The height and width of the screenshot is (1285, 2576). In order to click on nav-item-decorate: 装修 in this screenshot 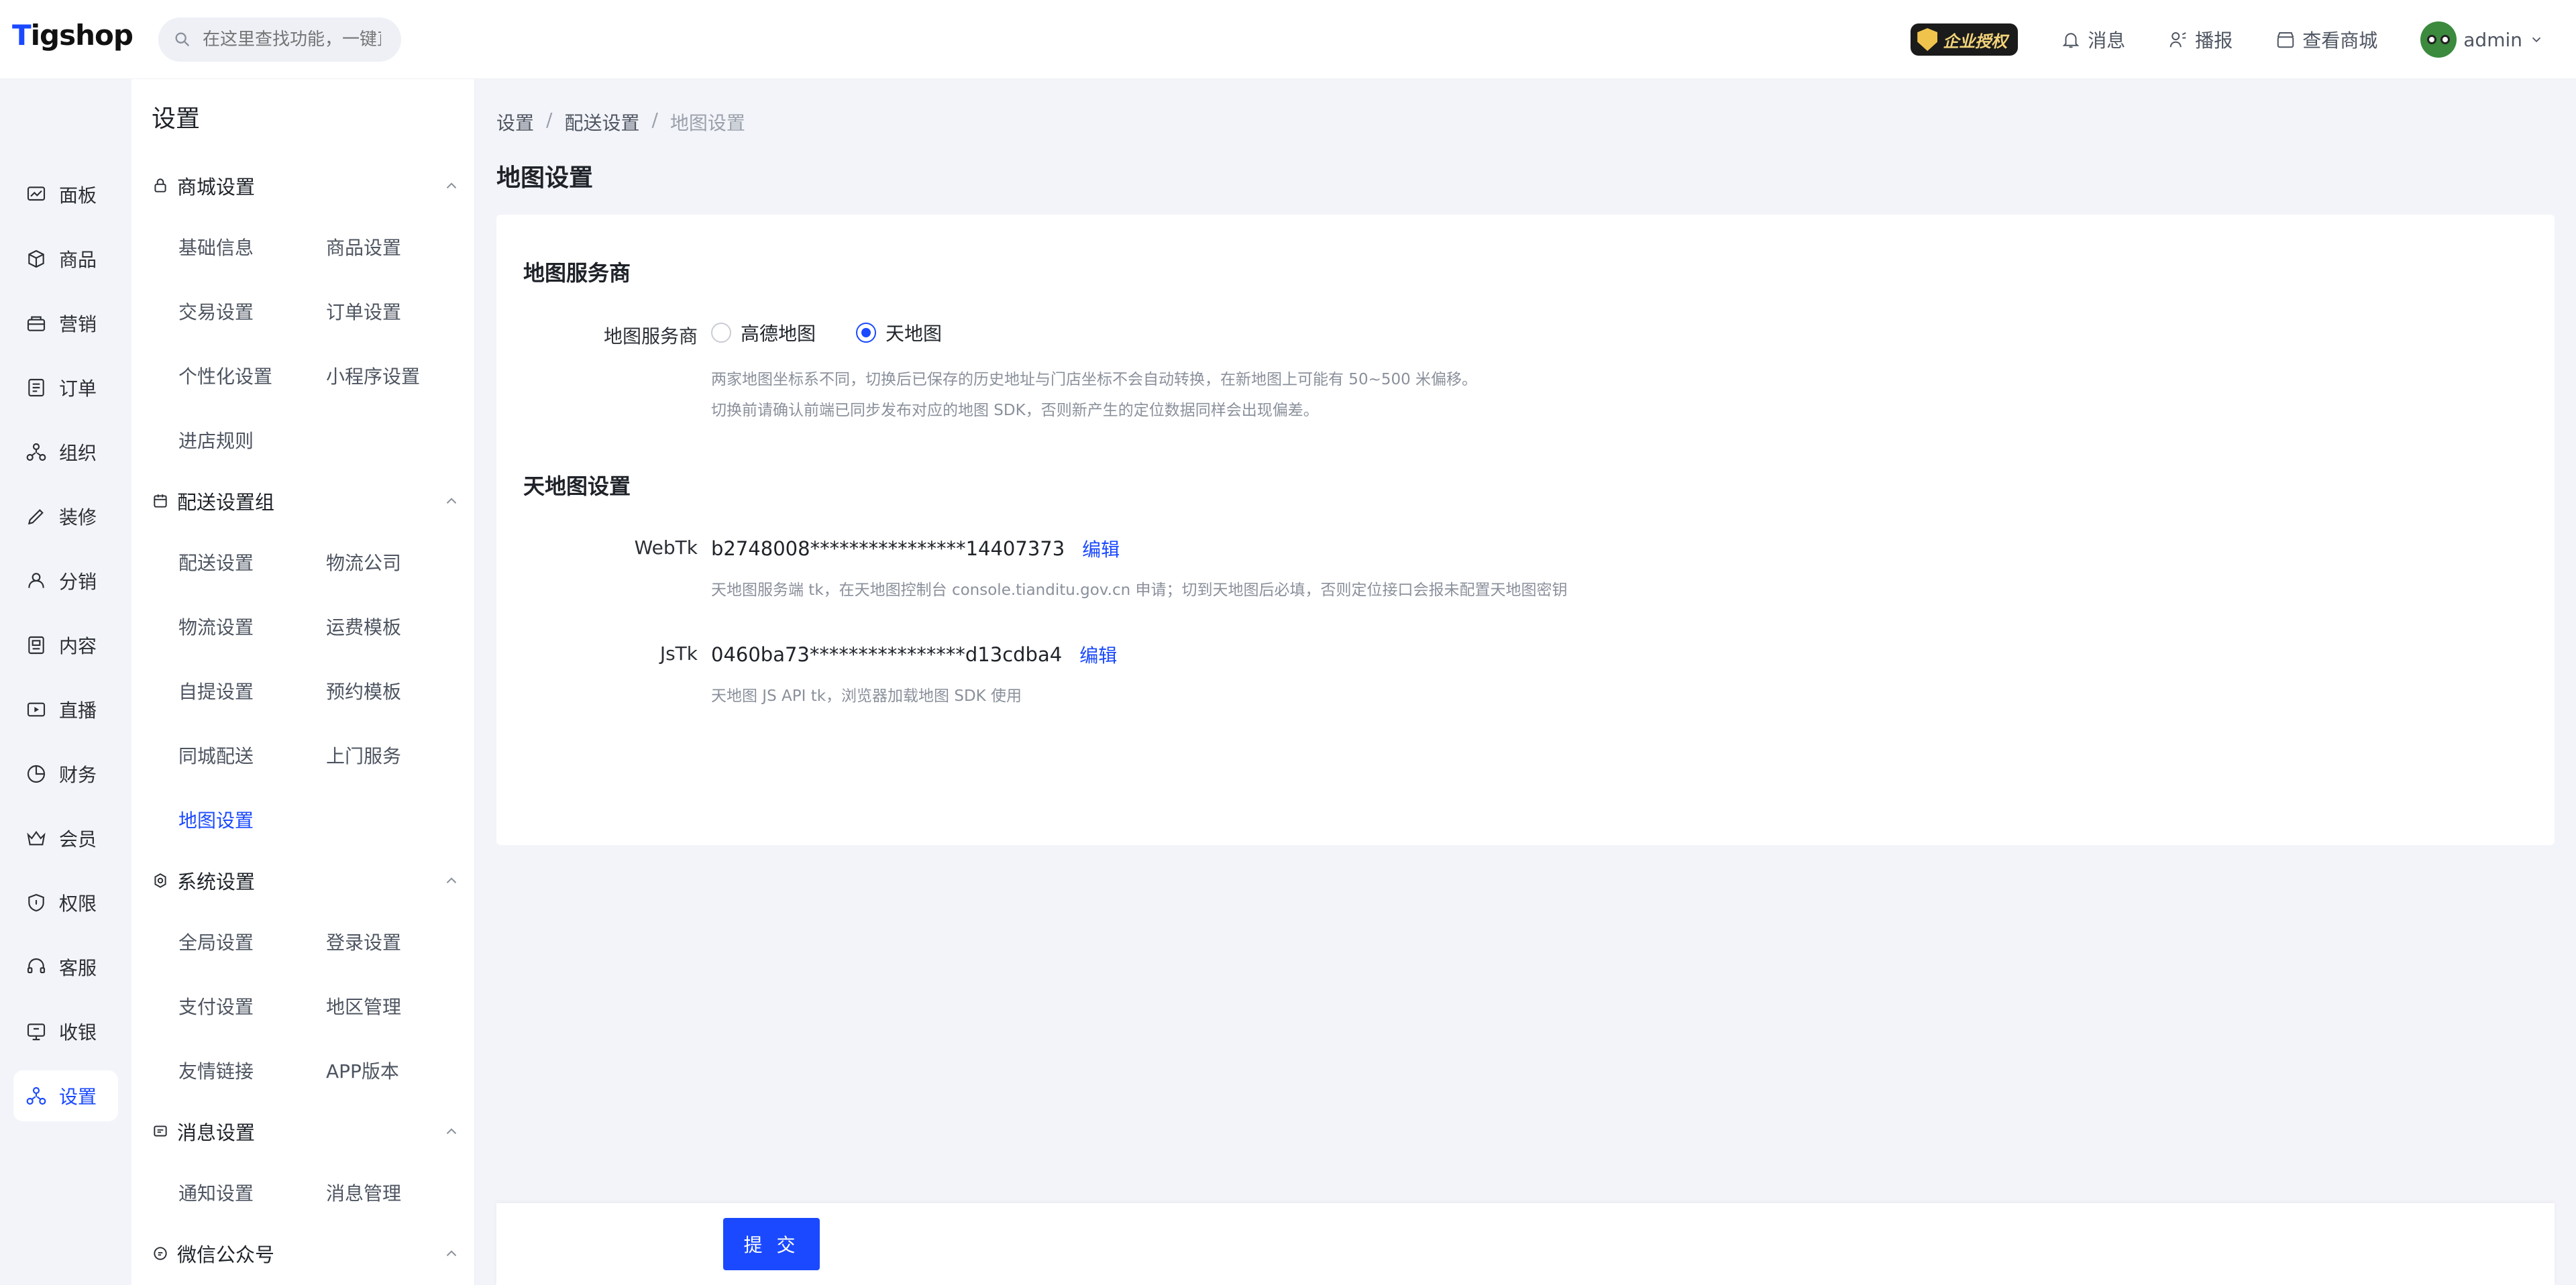, I will do `click(65, 516)`.